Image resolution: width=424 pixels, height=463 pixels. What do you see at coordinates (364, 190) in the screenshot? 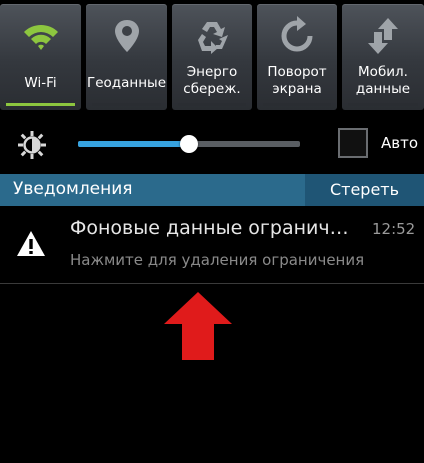
I see `clear-notifications-button: Стереть` at bounding box center [364, 190].